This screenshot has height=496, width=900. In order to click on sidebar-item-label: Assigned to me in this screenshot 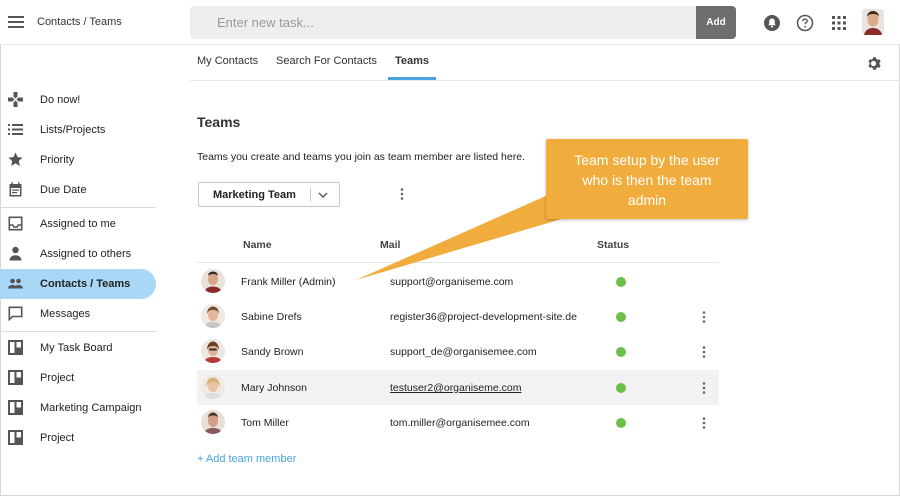, I will do `click(78, 224)`.